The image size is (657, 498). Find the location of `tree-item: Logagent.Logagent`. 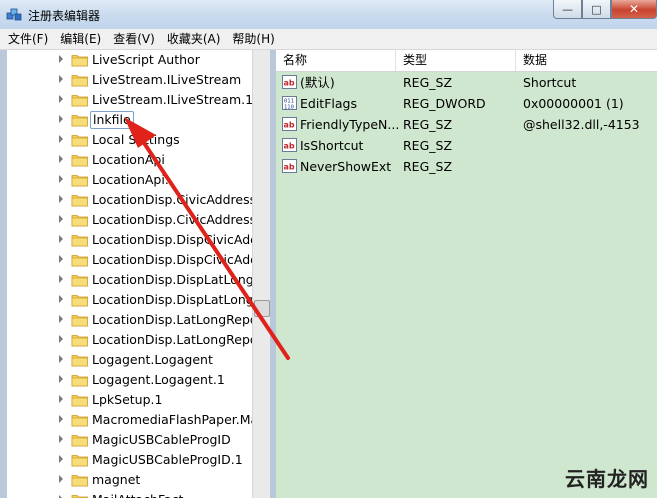

tree-item: Logagent.Logagent is located at coordinates (132, 360).